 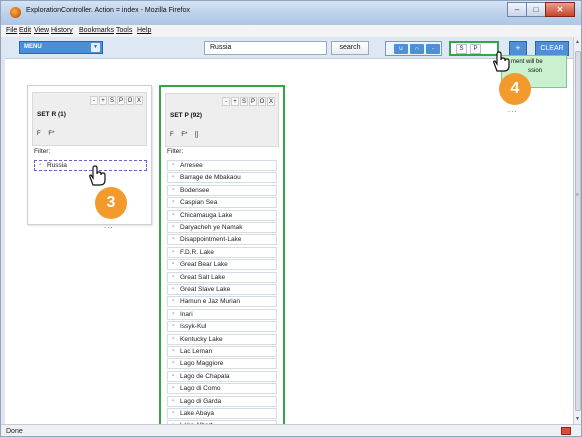 I want to click on list-item-label: Kentucky Lake, so click(x=201, y=339).